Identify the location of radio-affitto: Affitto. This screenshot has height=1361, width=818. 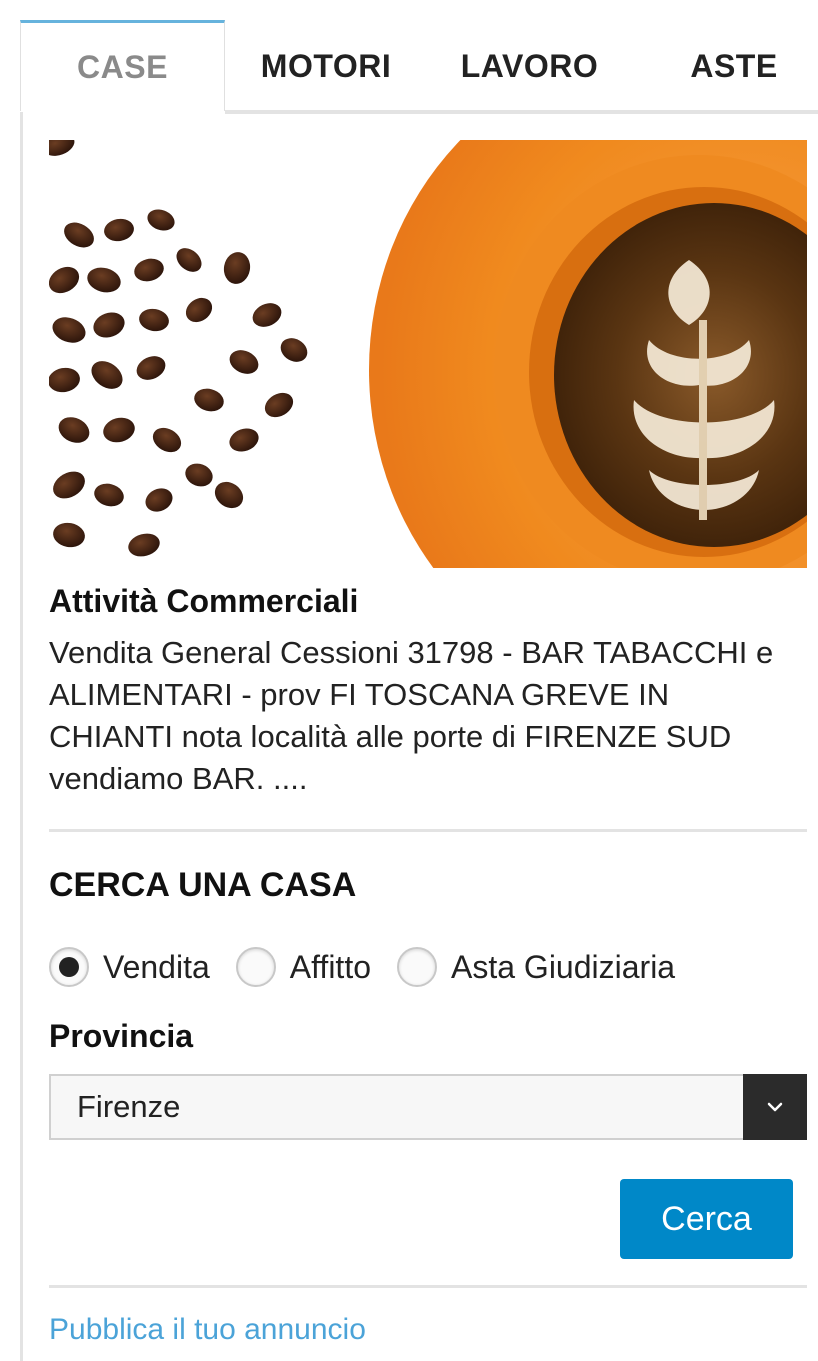
(303, 967).